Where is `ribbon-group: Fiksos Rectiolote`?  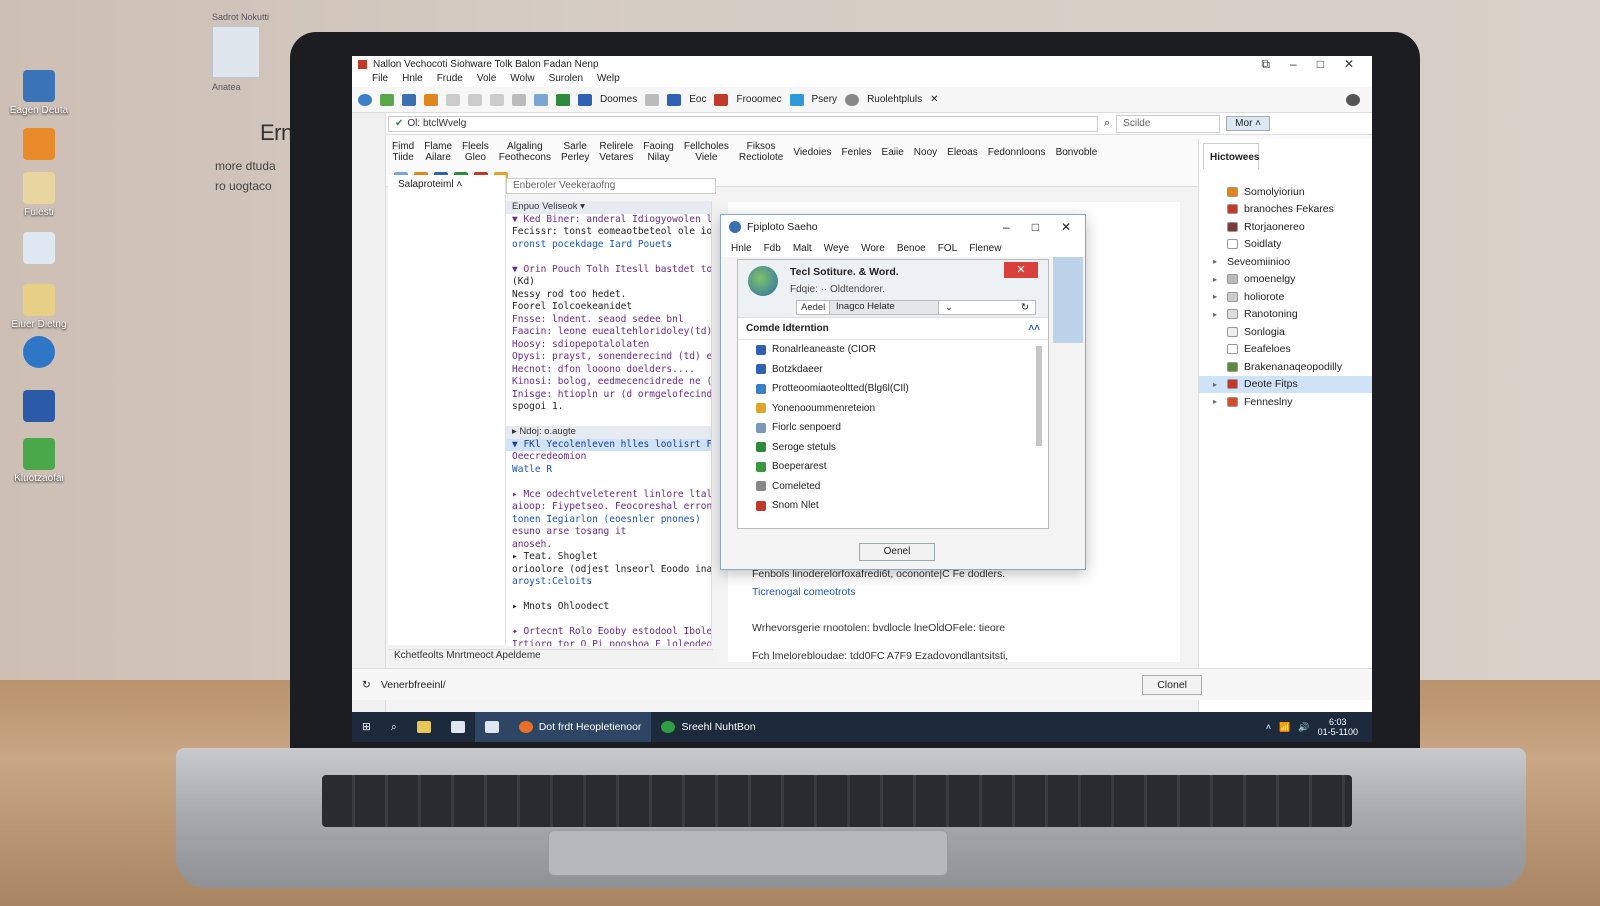
ribbon-group: Fiksos Rectiolote is located at coordinates (761, 152).